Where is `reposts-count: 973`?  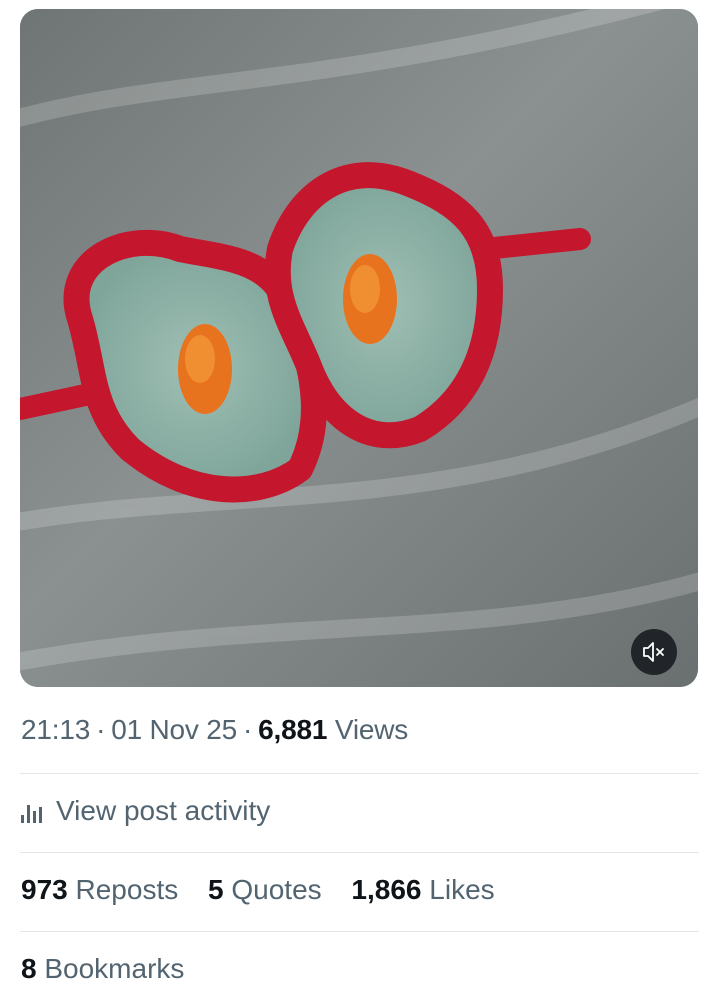
reposts-count: 973 is located at coordinates (44, 889).